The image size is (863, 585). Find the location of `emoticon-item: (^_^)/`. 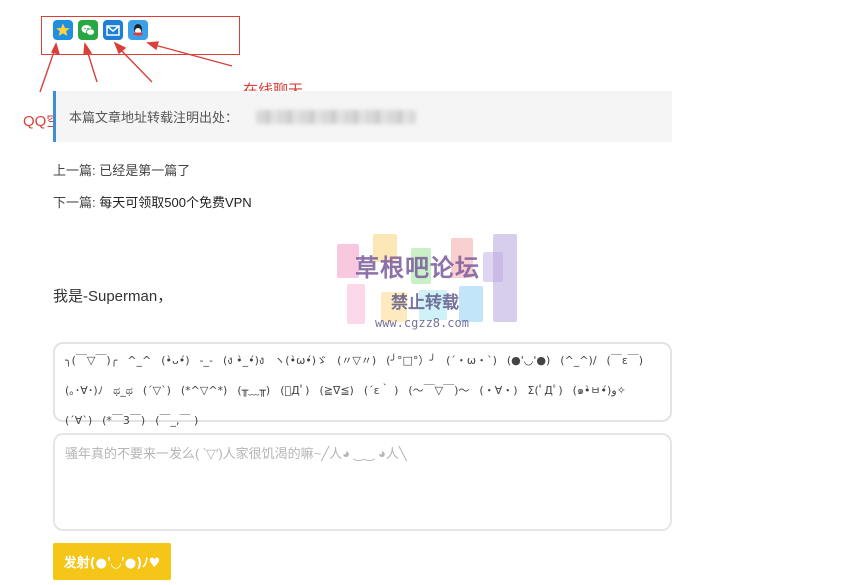

emoticon-item: (^_^)/ is located at coordinates (578, 361).